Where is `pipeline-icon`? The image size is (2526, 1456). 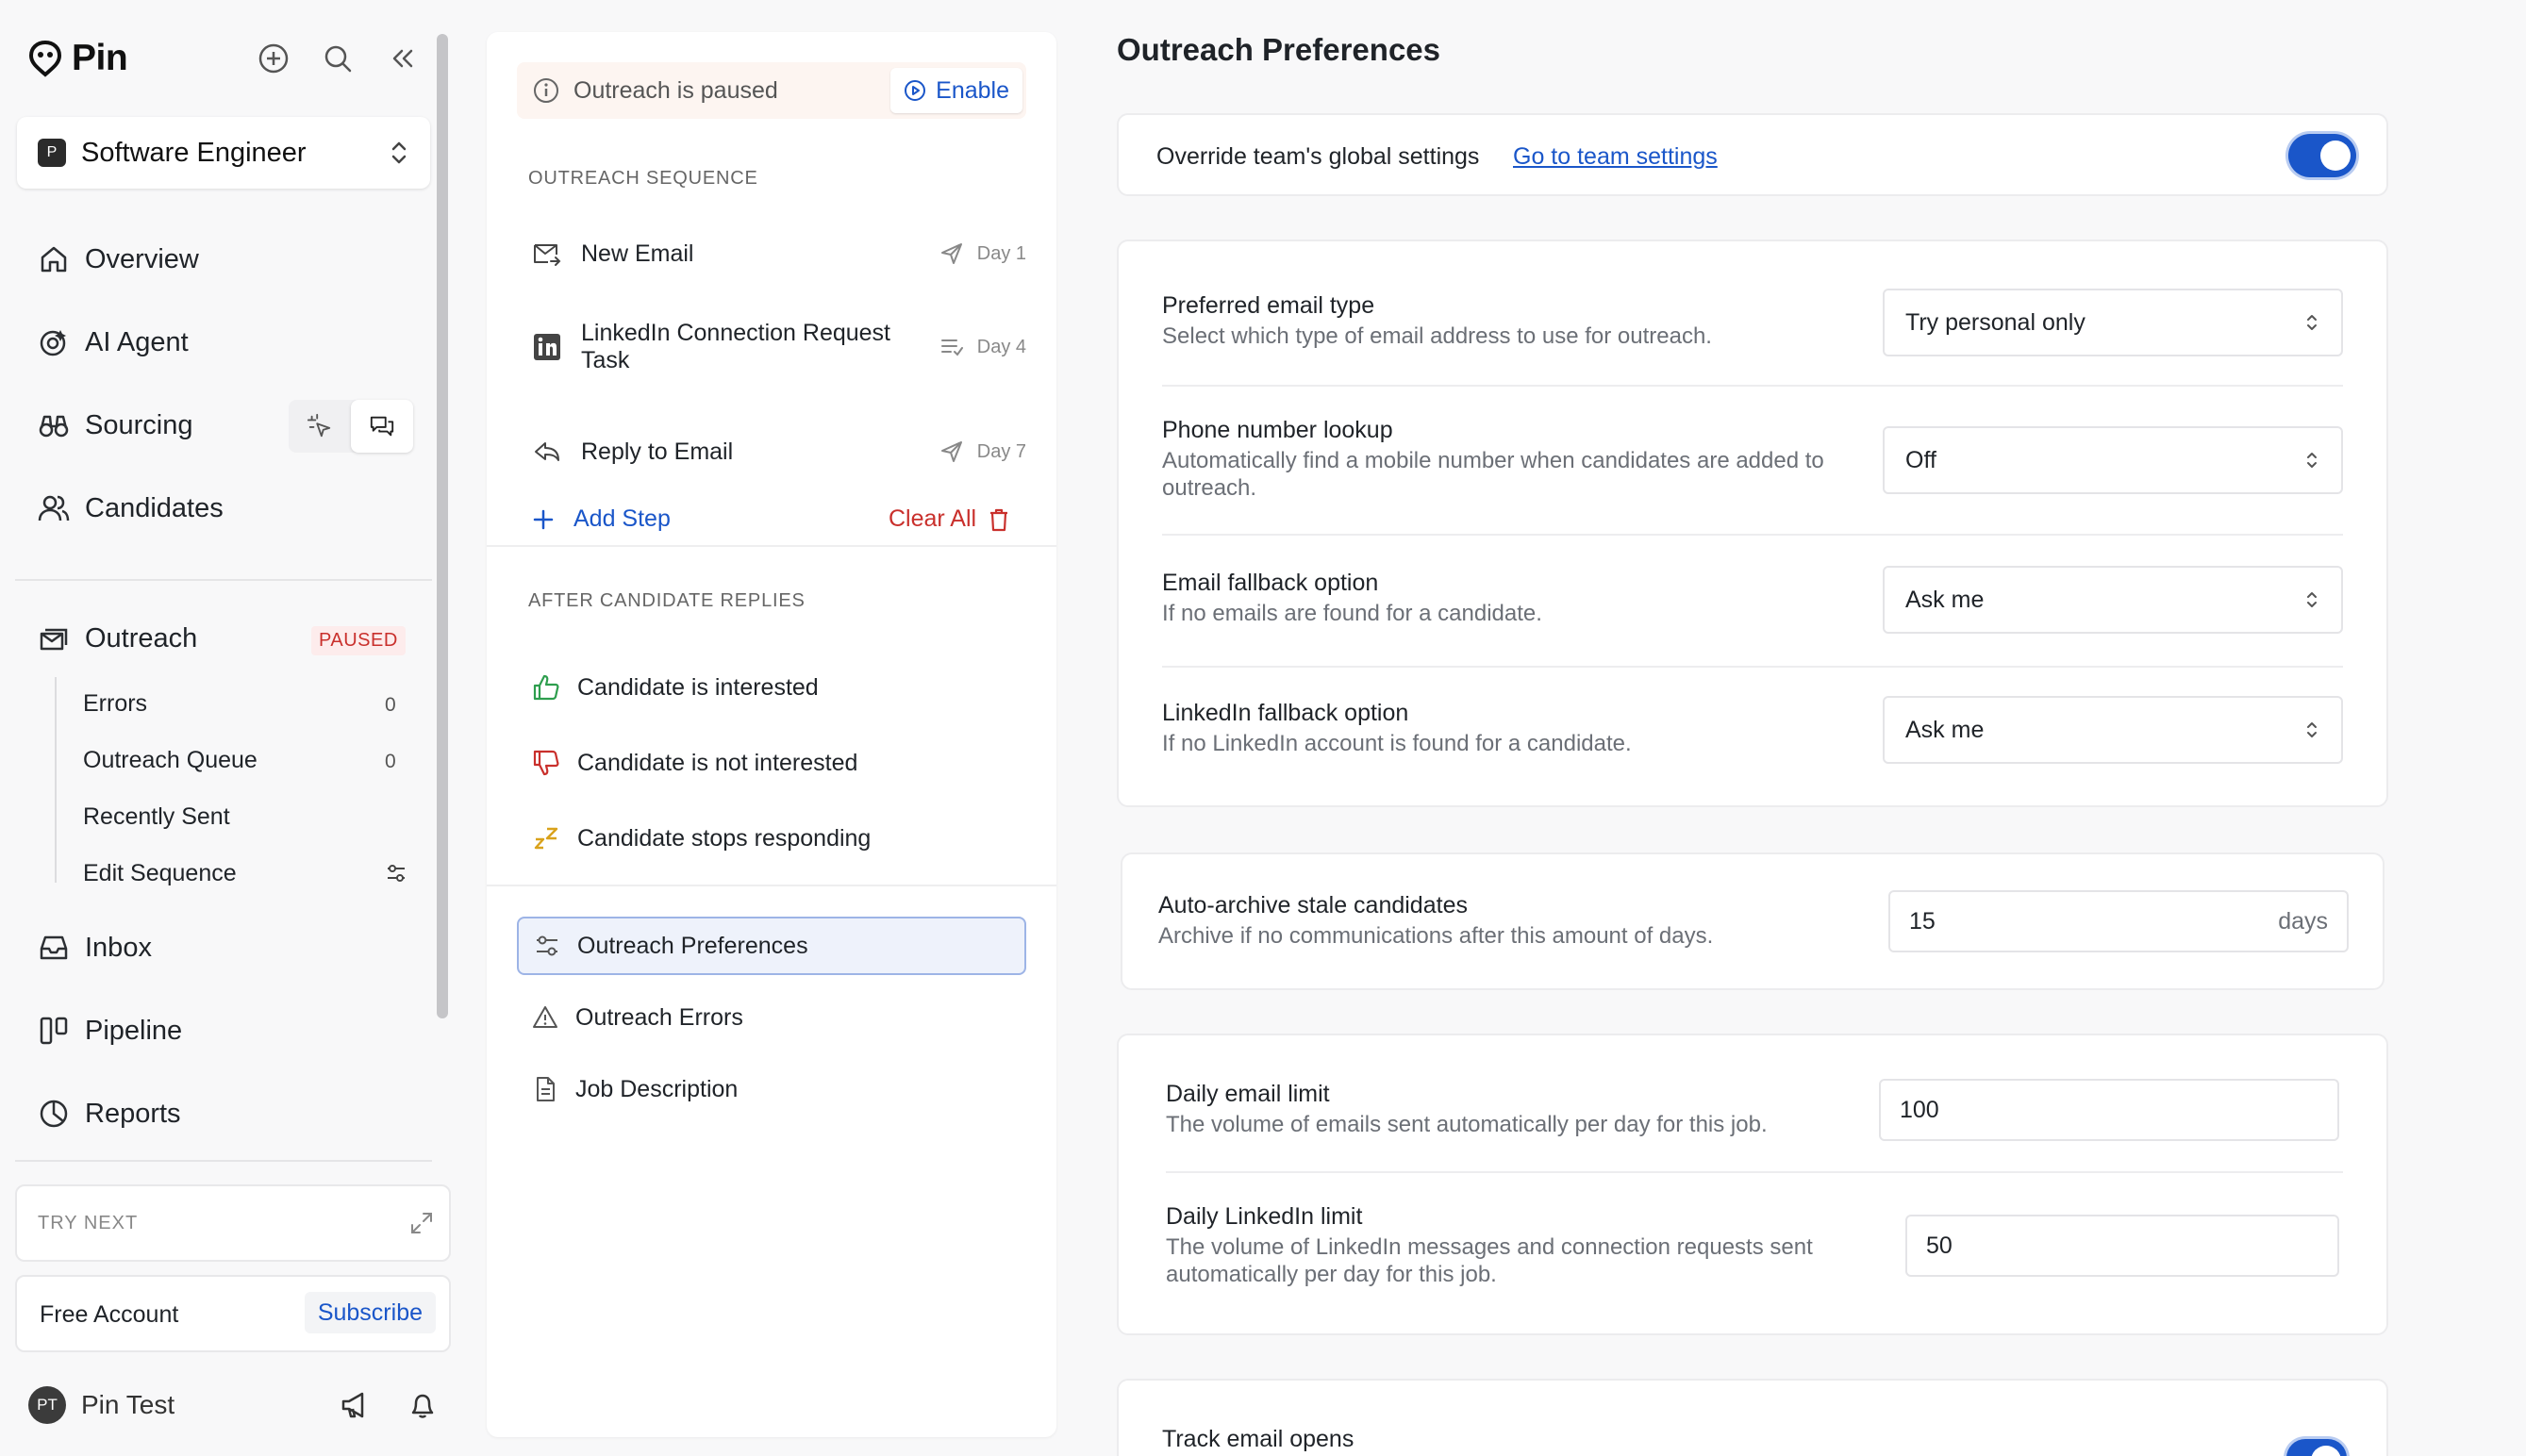
pipeline-icon is located at coordinates (54, 1031).